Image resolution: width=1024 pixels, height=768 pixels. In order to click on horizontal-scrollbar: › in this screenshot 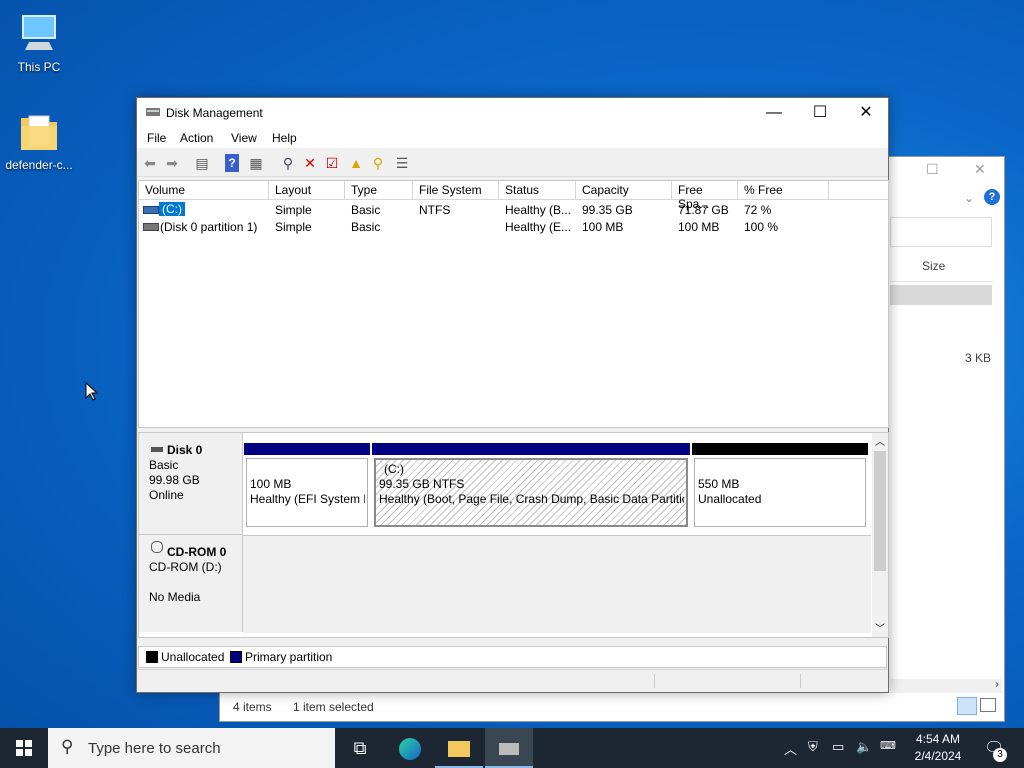, I will do `click(946, 685)`.